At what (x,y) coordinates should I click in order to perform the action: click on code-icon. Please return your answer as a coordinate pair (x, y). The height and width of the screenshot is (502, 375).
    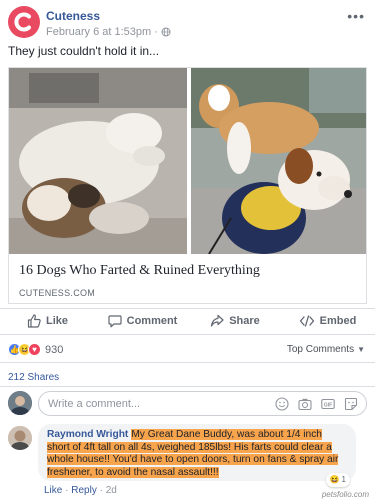
    Looking at the image, I should click on (306, 321).